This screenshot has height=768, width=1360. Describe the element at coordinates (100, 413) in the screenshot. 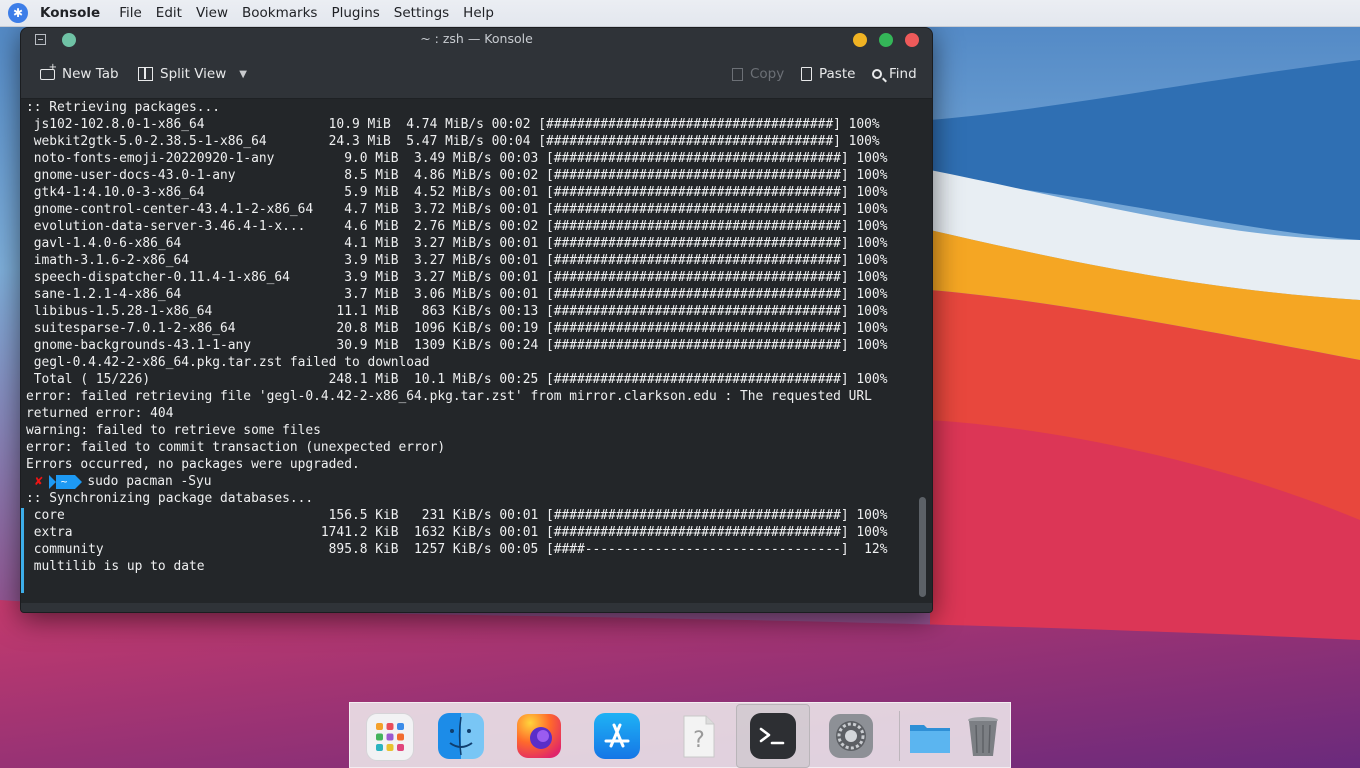

I see `terminal-line: returned error: 404` at that location.